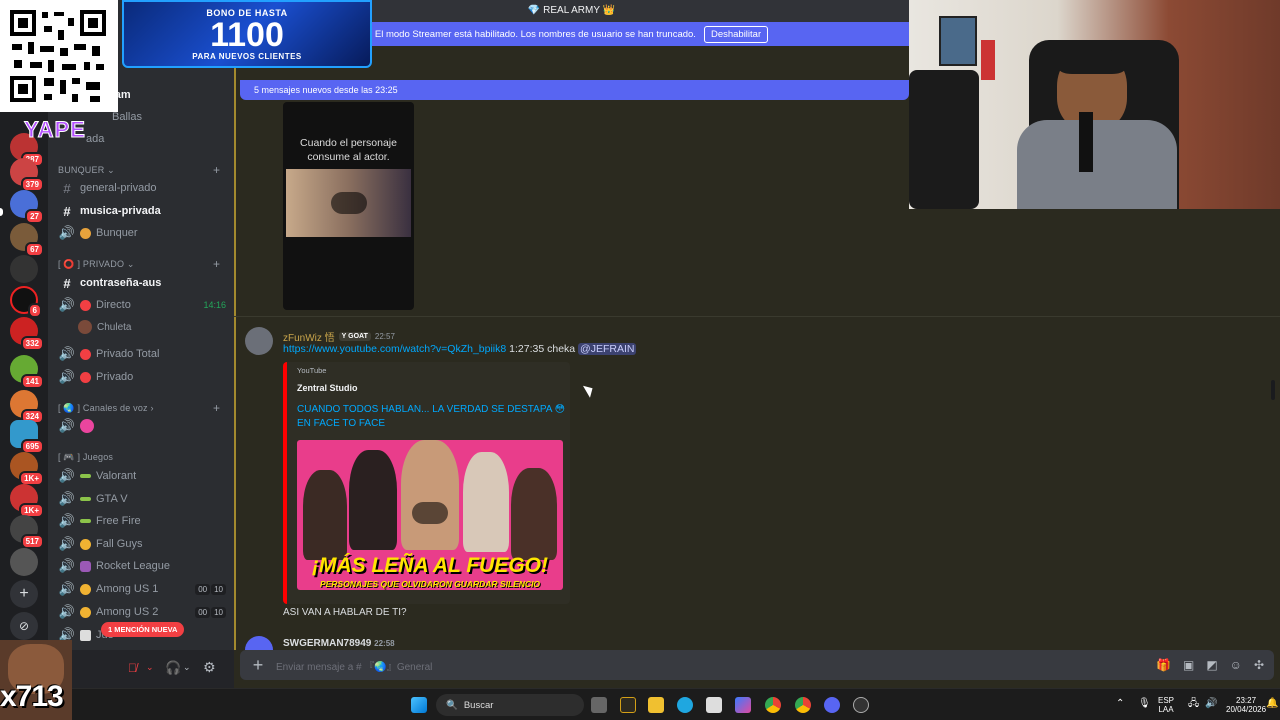 The height and width of the screenshot is (720, 1280). Describe the element at coordinates (861, 705) in the screenshot. I see `obs-icon` at that location.